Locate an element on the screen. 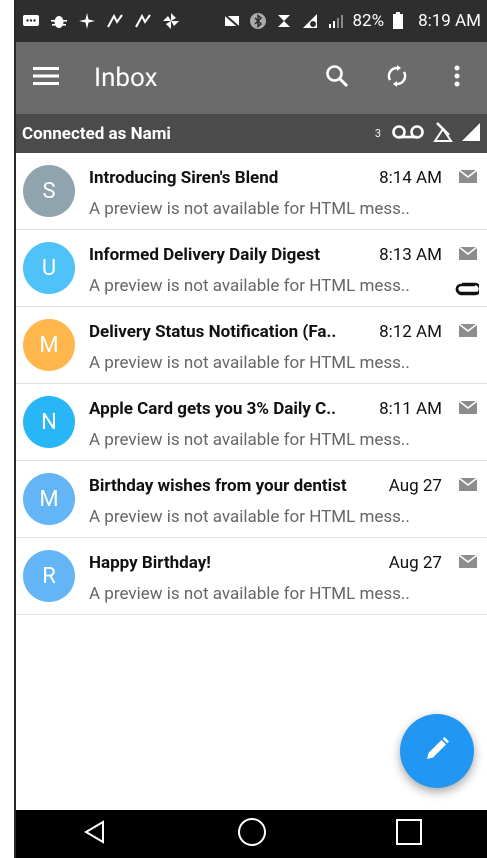 The width and height of the screenshot is (487, 858). email-time: 8:11 AM is located at coordinates (410, 409).